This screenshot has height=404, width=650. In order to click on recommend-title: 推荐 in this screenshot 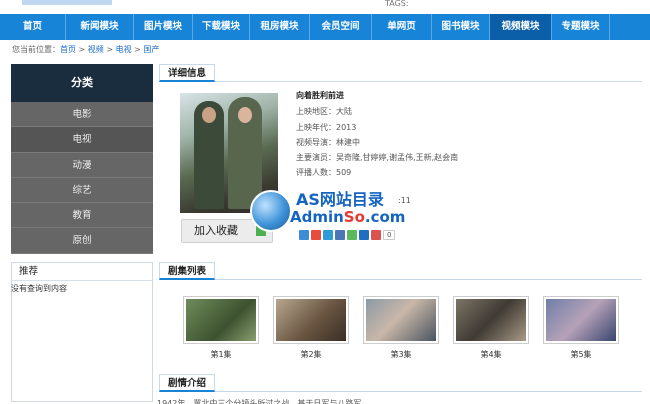, I will do `click(82, 272)`.